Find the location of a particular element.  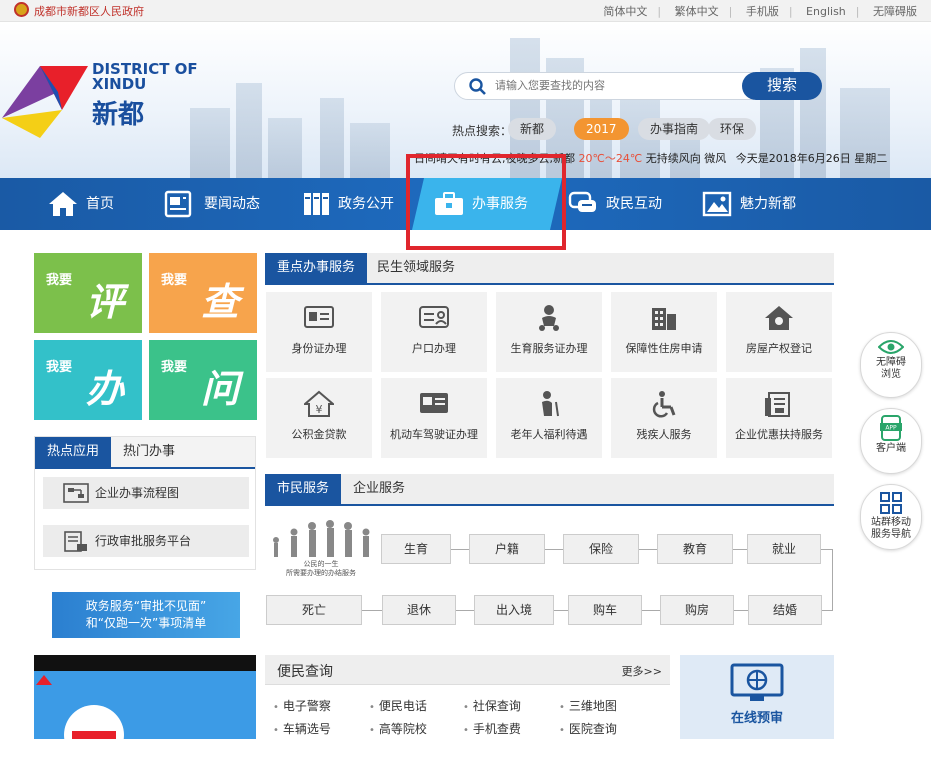

service-card-housing: 保障性住房申请 is located at coordinates (664, 332).